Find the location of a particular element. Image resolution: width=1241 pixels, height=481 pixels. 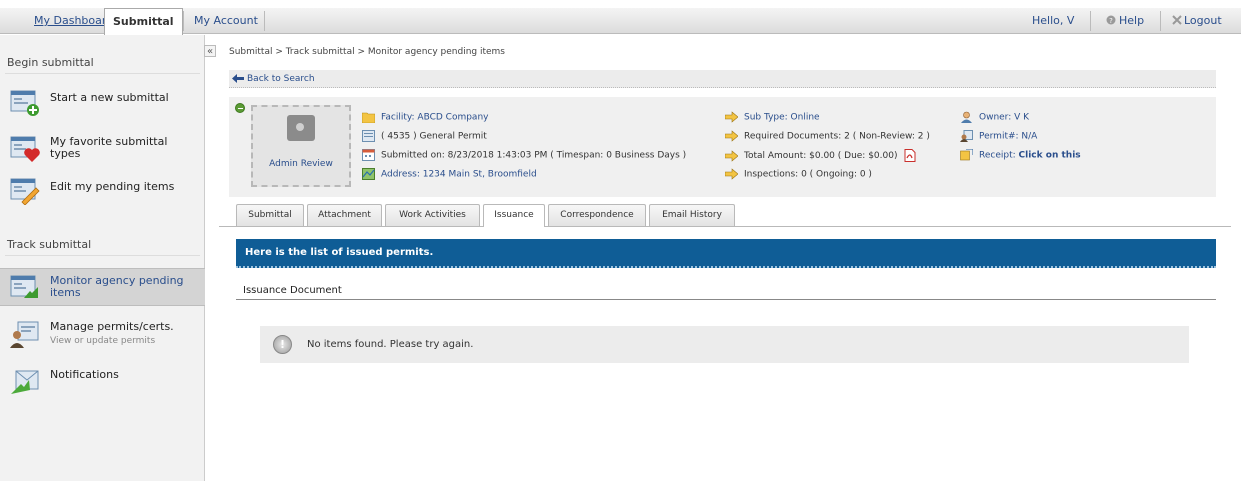

collapse-sidebar-button: « is located at coordinates (210, 51).